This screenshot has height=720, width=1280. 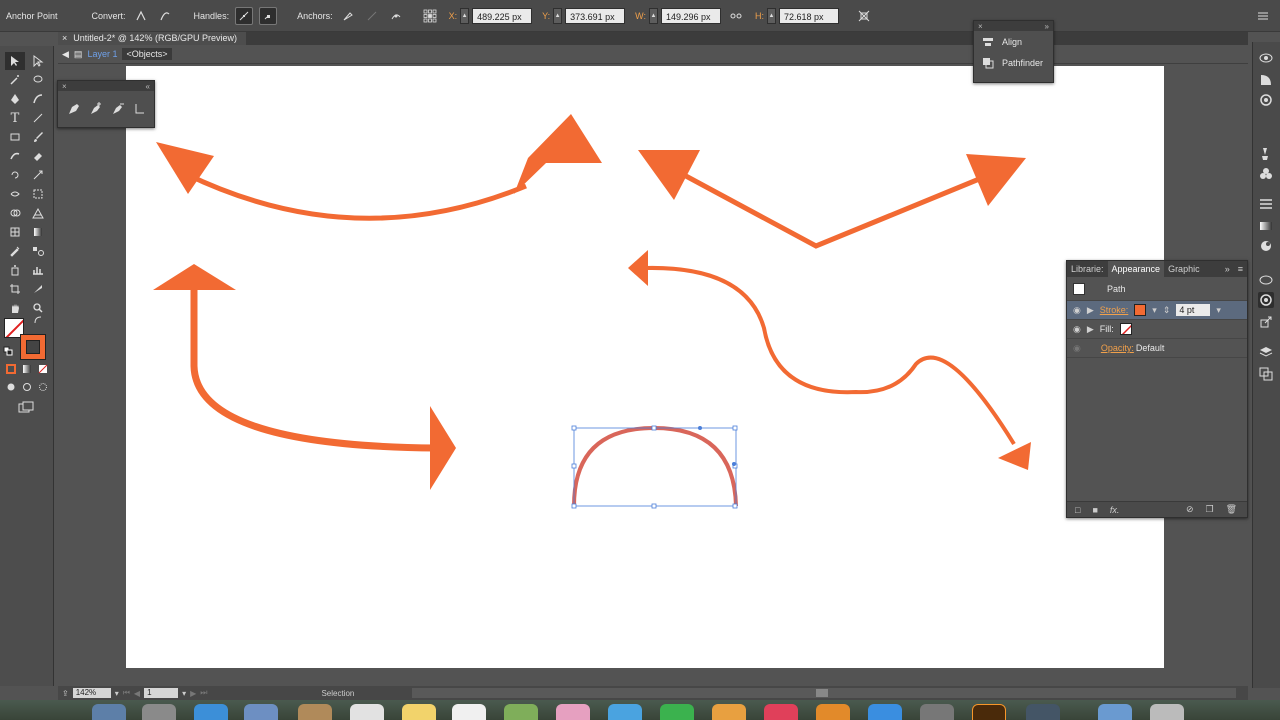 What do you see at coordinates (11, 387) in the screenshot?
I see `draw-normal-icon` at bounding box center [11, 387].